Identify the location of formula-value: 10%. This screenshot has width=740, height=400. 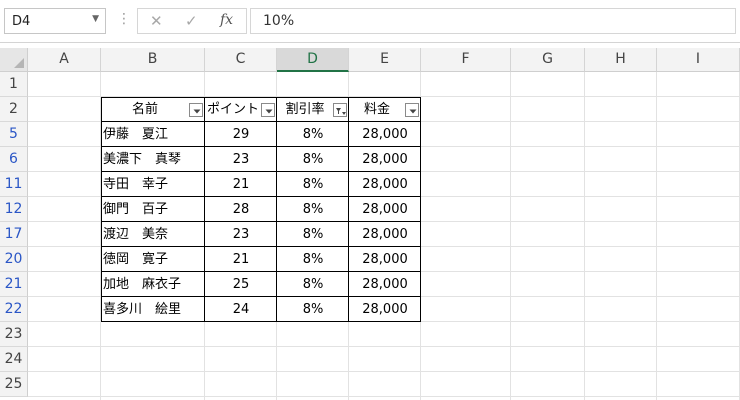
(279, 21).